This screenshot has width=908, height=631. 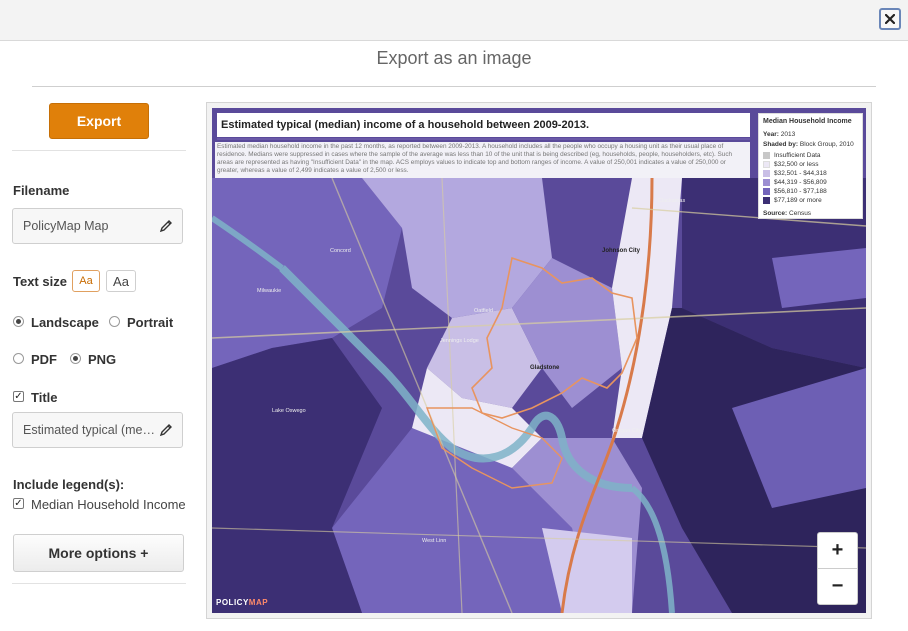 What do you see at coordinates (454, 86) in the screenshot?
I see `title-divider` at bounding box center [454, 86].